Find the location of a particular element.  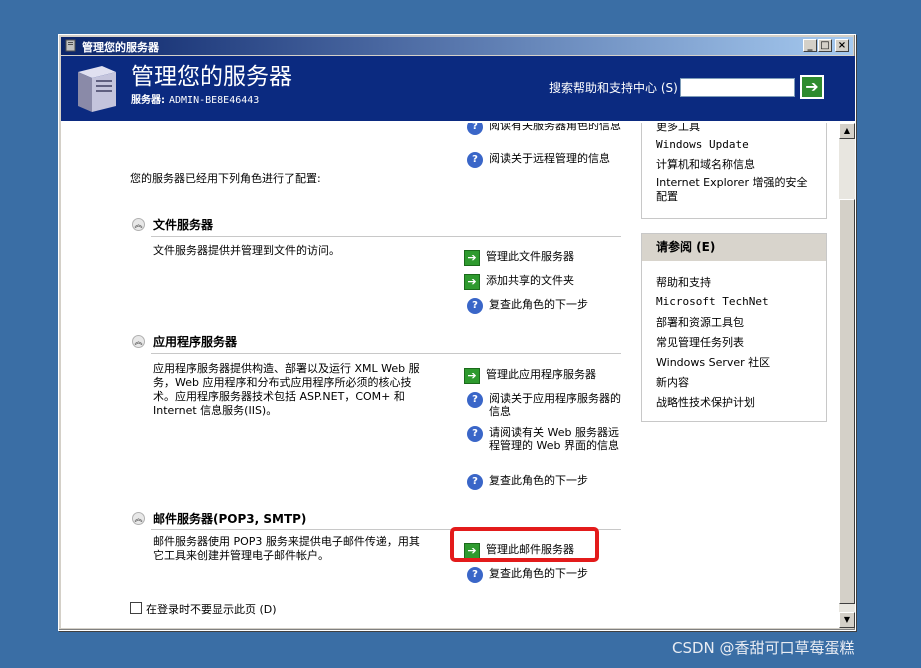

intro-text: 您的服务器已经用下列角色进行了配置: is located at coordinates (225, 178).